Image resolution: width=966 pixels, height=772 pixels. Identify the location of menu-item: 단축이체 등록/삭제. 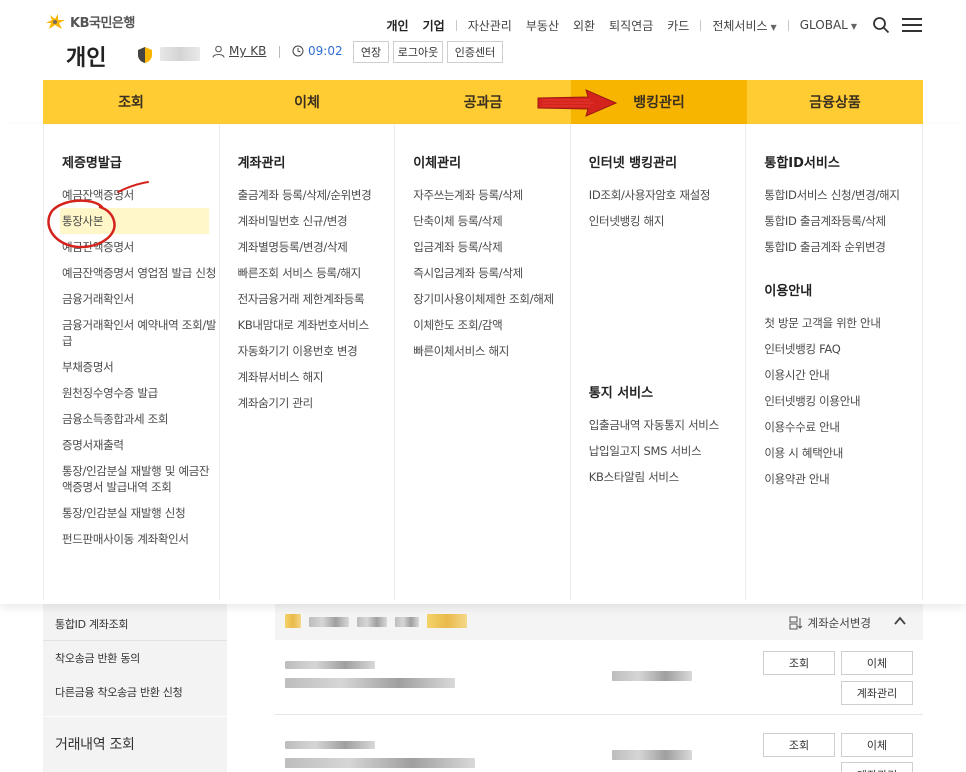
(490, 221).